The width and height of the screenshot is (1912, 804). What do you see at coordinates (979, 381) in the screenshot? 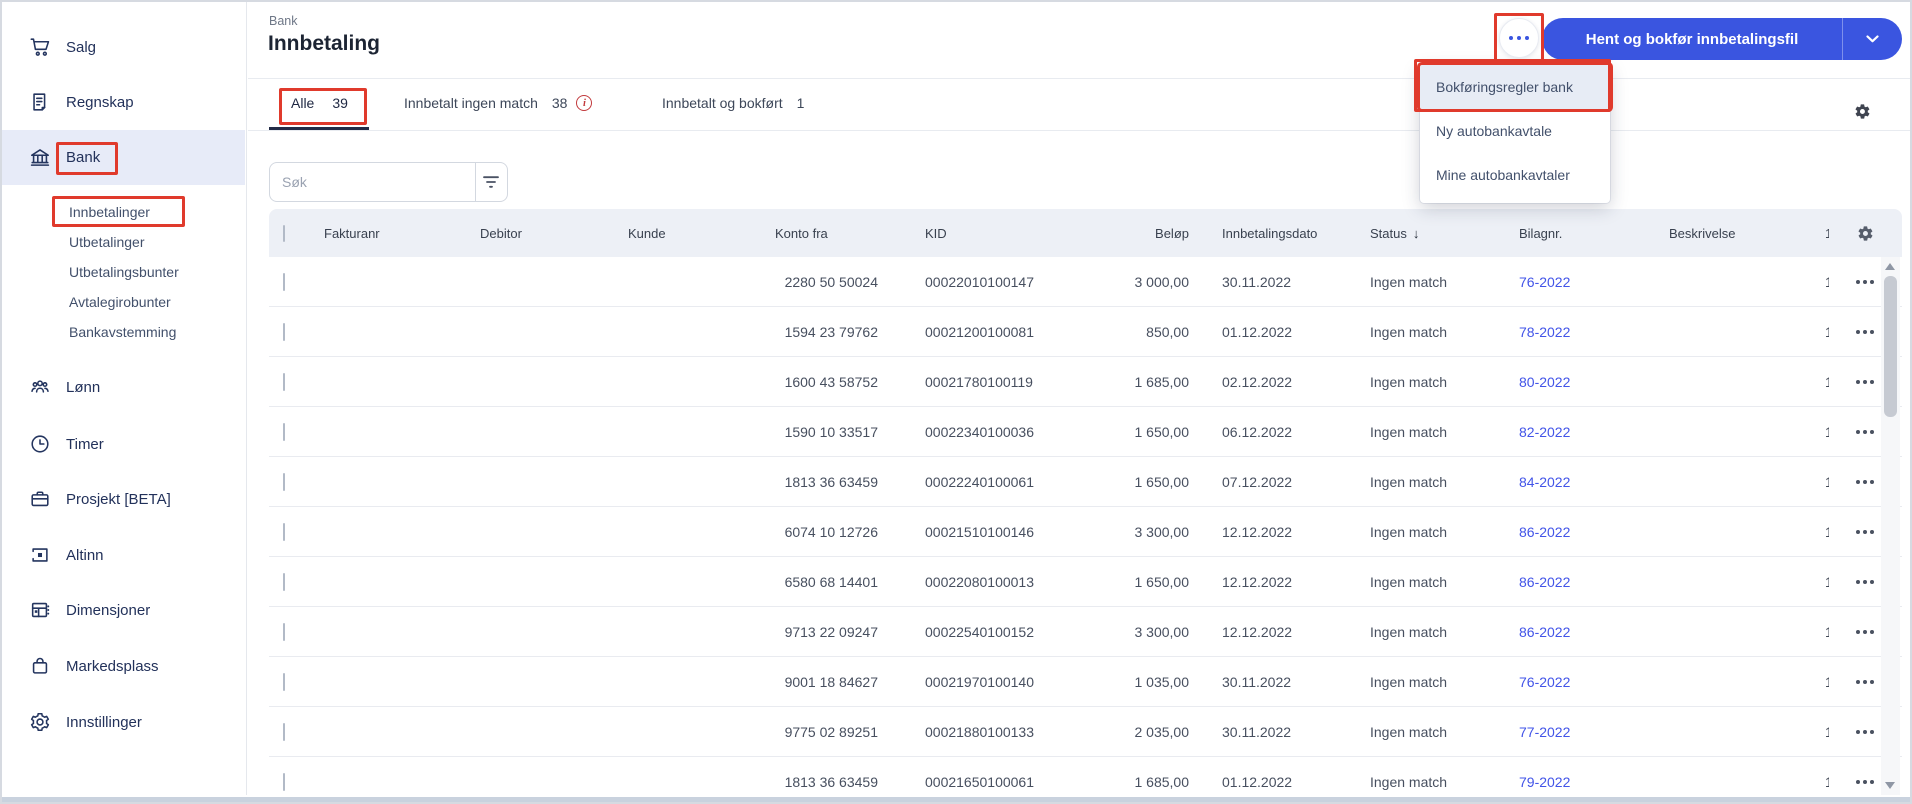
I see `cell-kid: 00021780100119` at bounding box center [979, 381].